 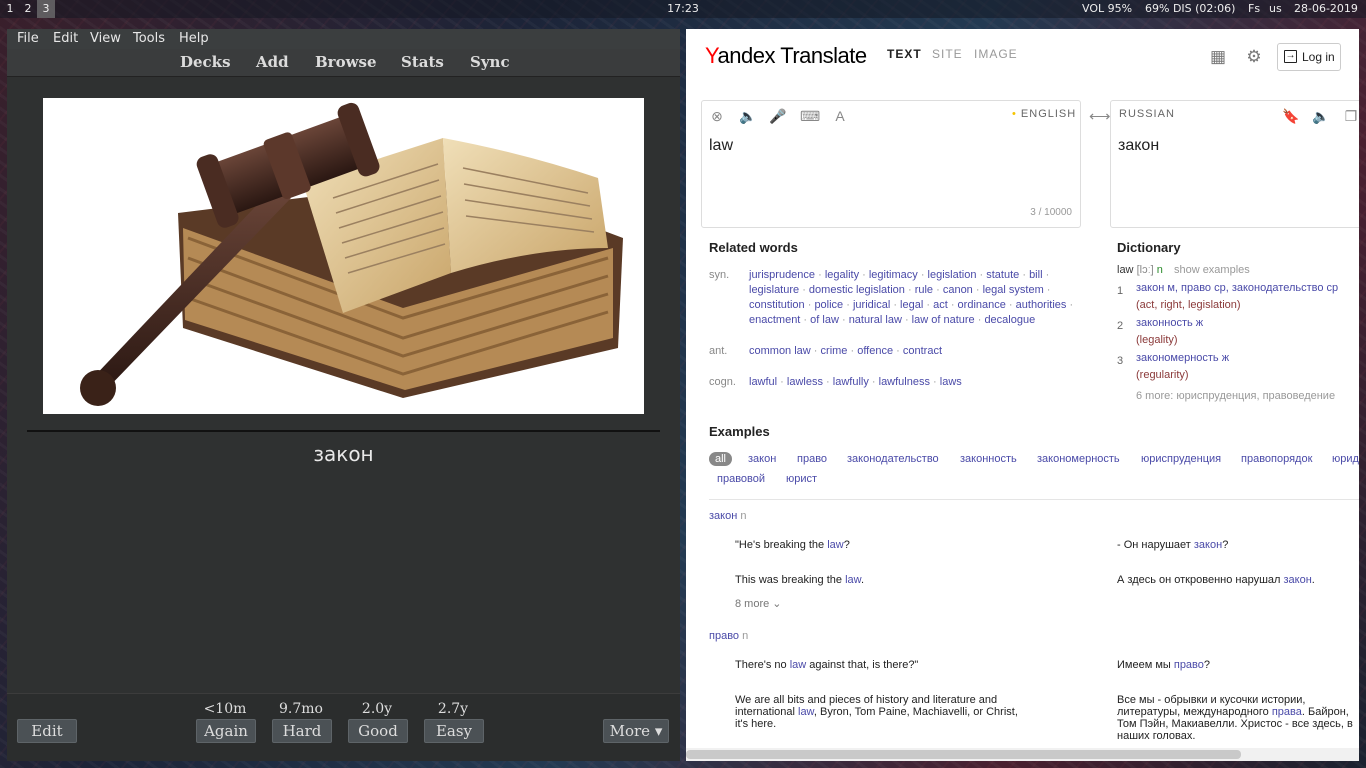 I want to click on dict-num-1: 1, so click(x=1120, y=291).